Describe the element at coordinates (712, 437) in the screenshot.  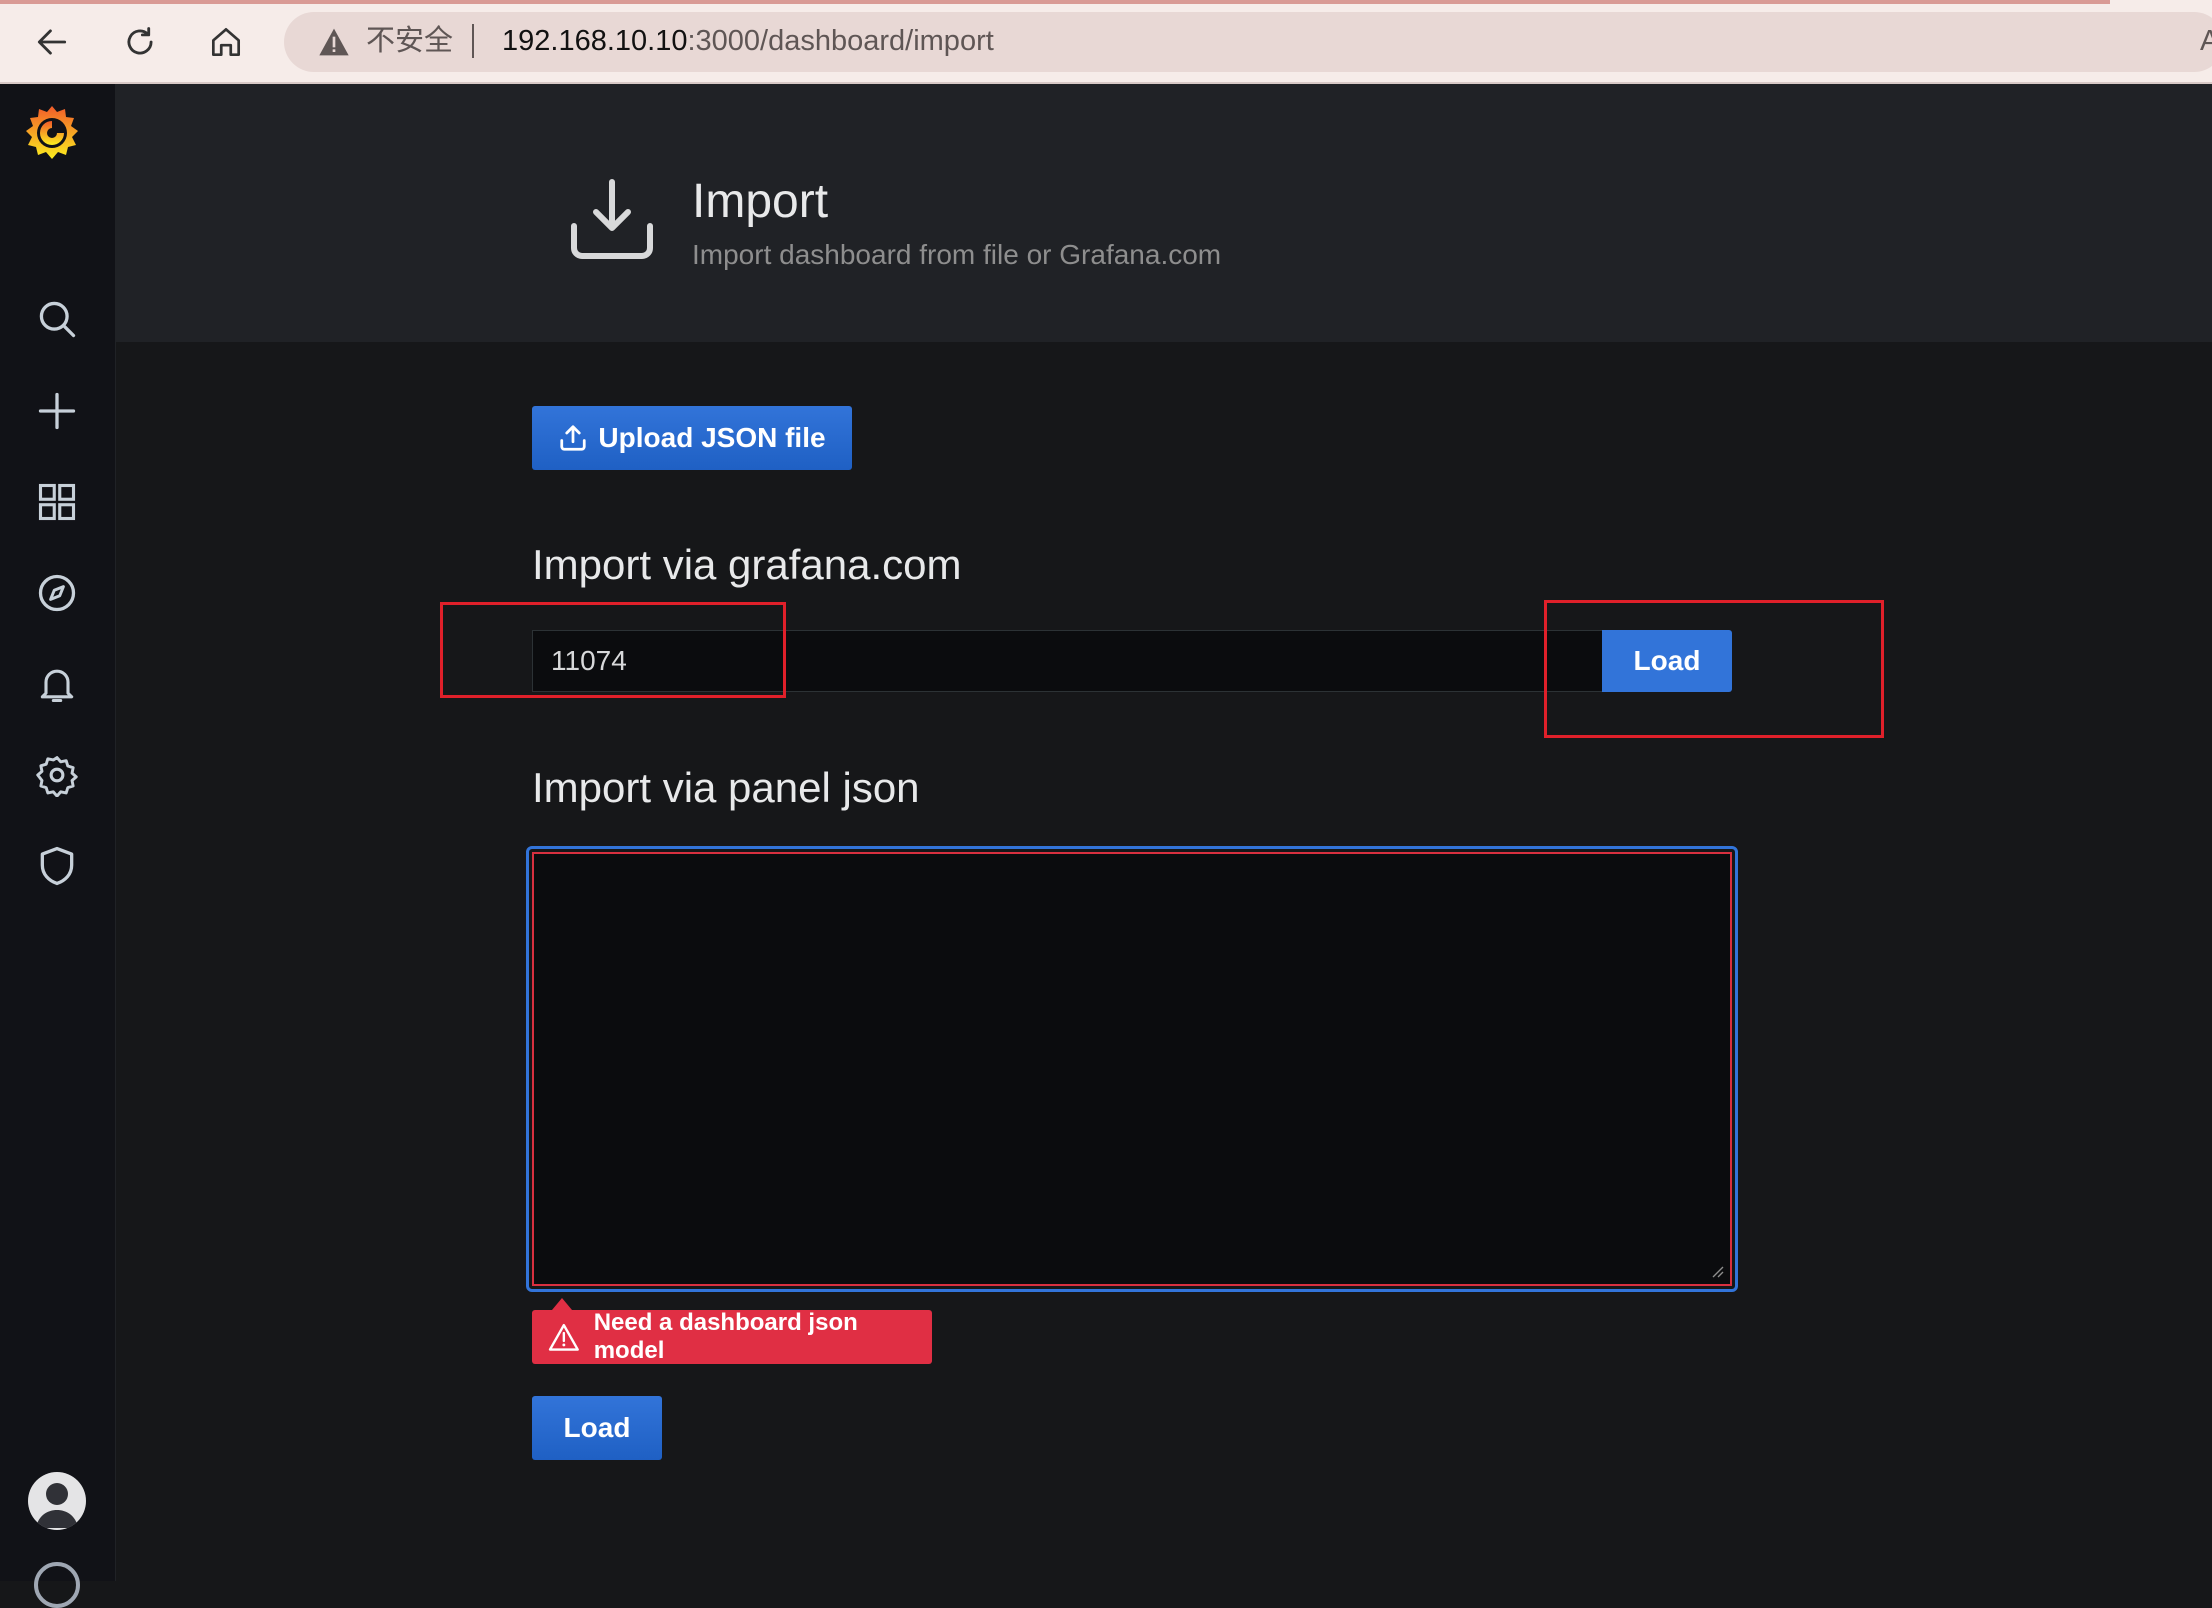
I see `upload-json-label: Upload JSON file` at that location.